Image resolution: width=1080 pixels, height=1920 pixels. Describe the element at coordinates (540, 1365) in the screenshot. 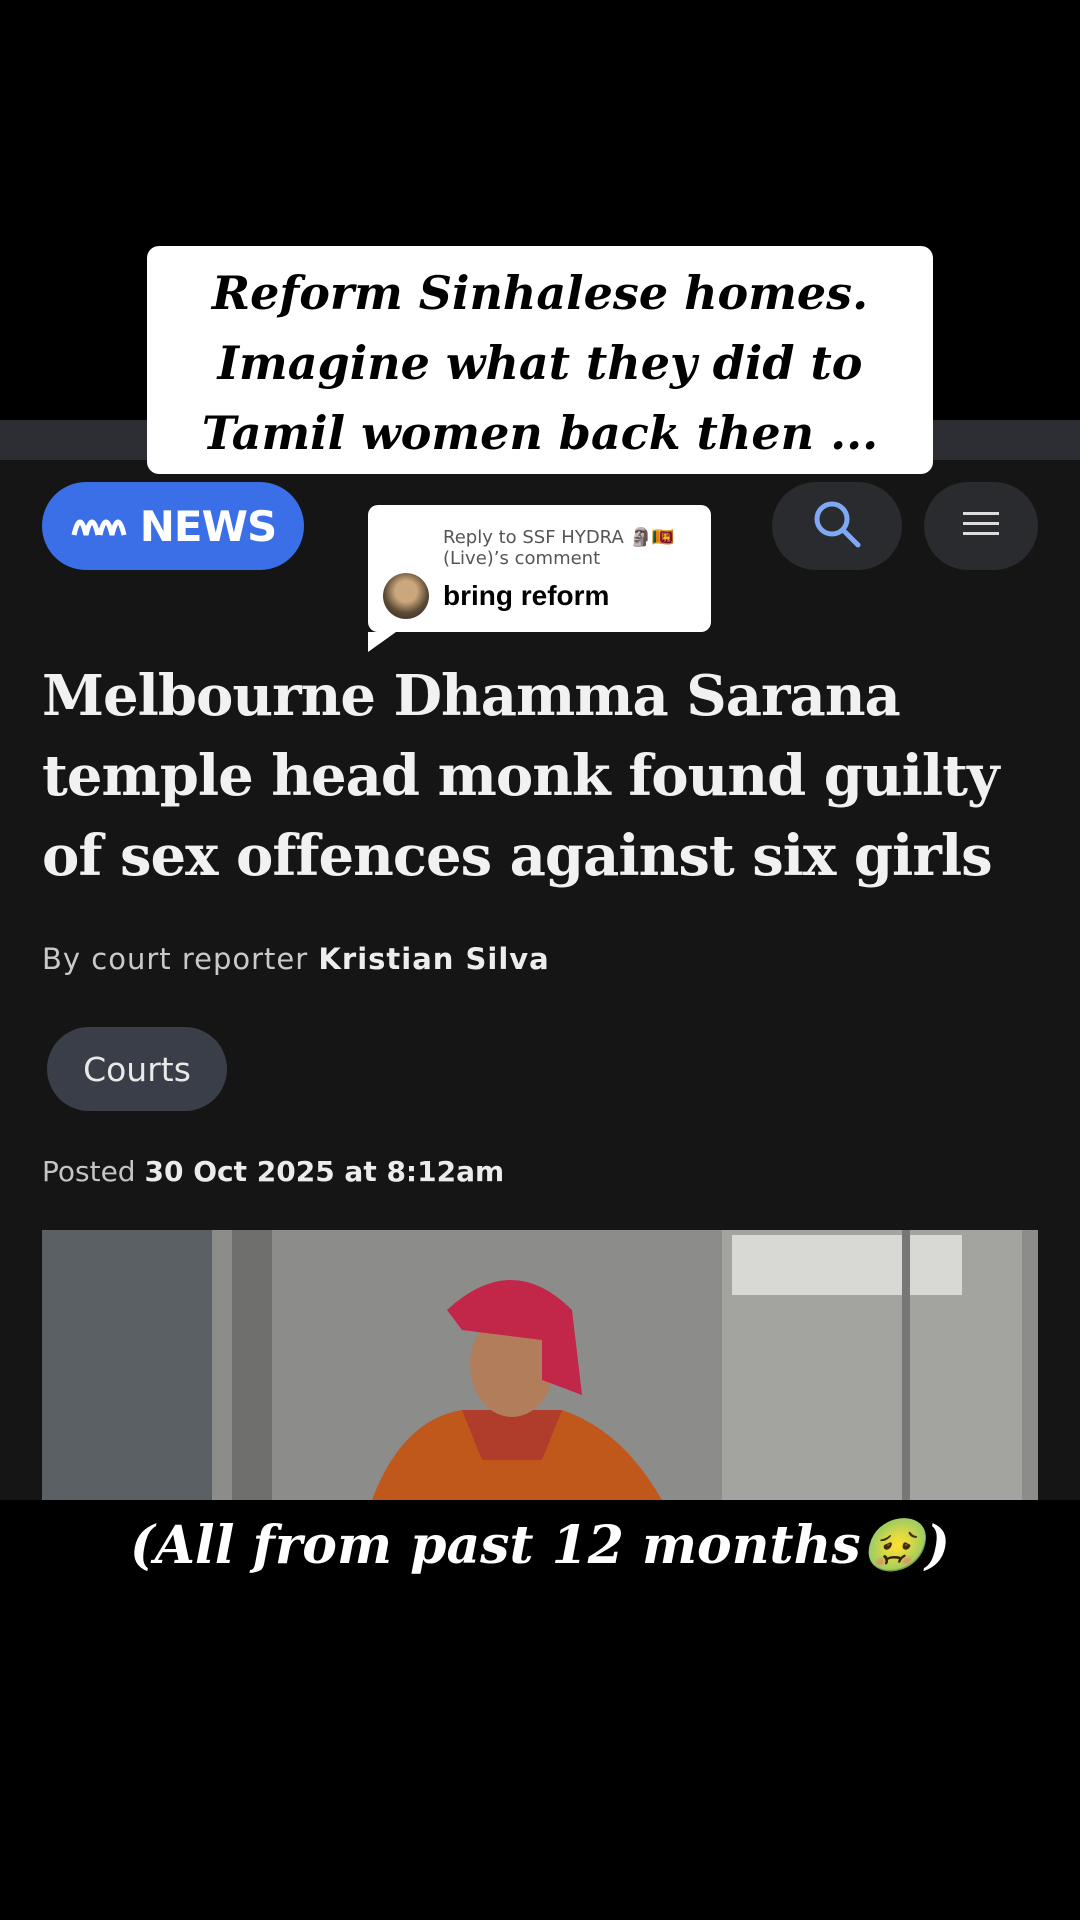

I see `article-photo` at that location.